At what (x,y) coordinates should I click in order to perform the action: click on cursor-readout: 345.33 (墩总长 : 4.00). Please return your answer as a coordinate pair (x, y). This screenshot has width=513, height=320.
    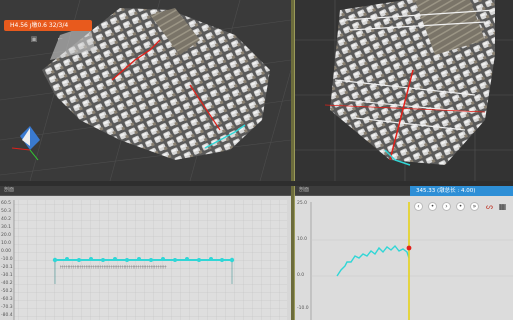
    Looking at the image, I should click on (461, 191).